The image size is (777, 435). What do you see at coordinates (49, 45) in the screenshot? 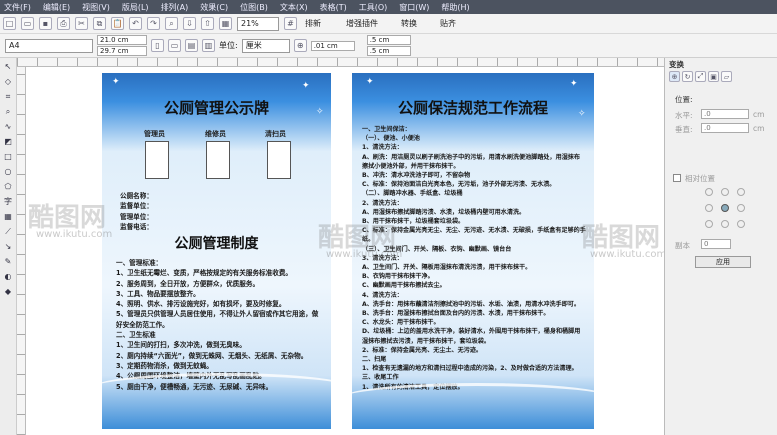
I see `page-size-select: A4` at bounding box center [49, 45].